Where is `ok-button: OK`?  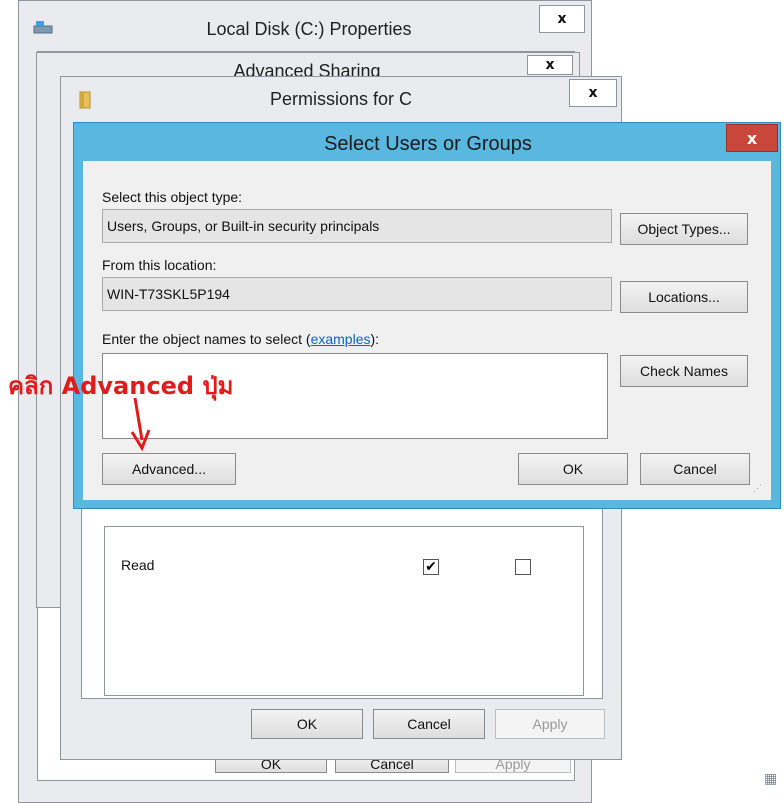 ok-button: OK is located at coordinates (573, 469).